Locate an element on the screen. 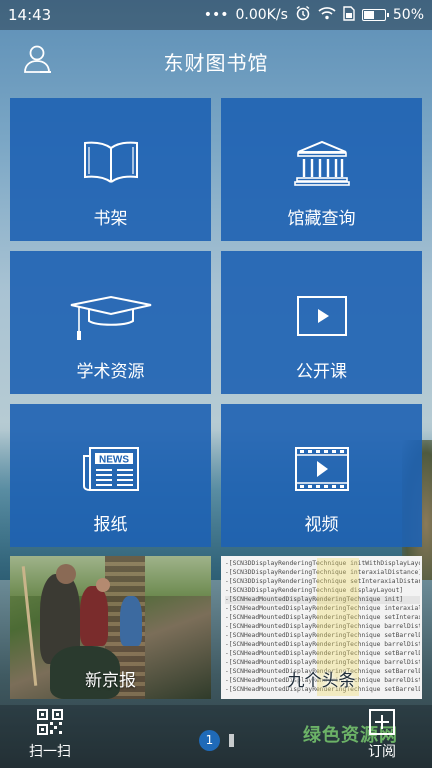 Image resolution: width=432 pixels, height=768 pixels. tile-collection-search-label: 馆藏查询 is located at coordinates (321, 219).